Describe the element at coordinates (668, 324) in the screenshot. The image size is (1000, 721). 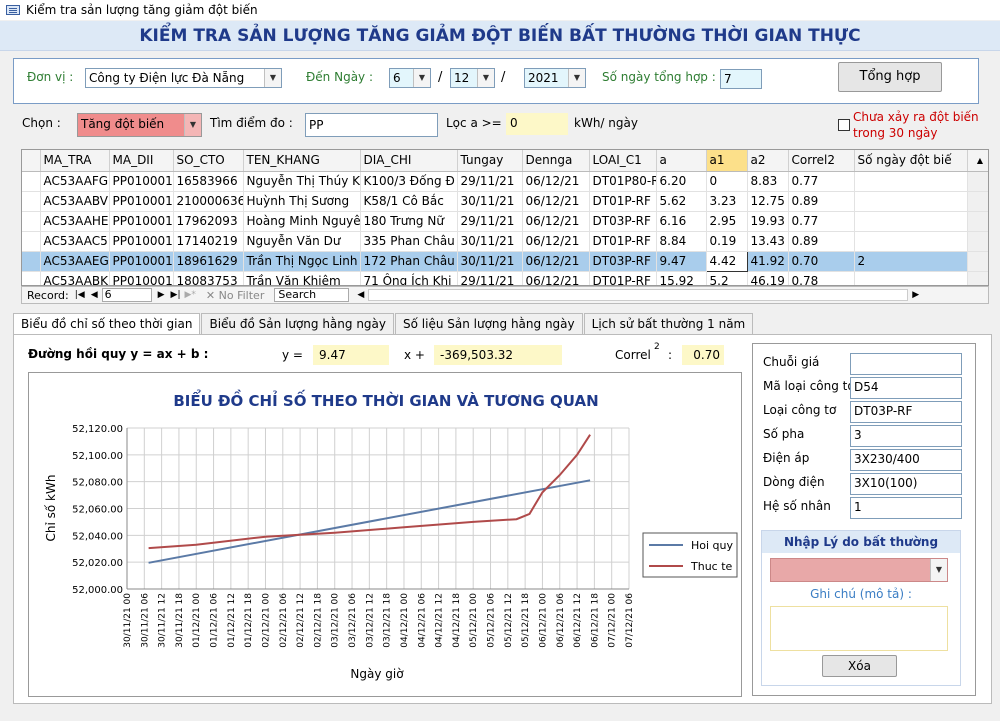
I see `tab-history: Lịch sử bất thường 1 năm` at that location.